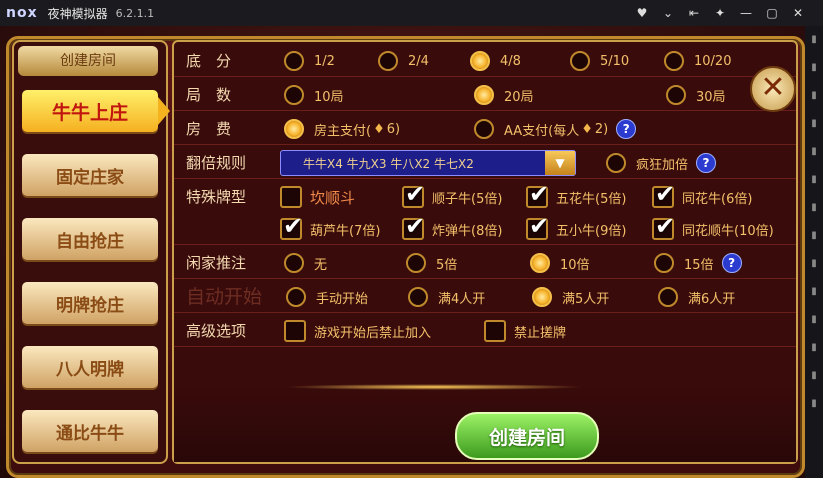 This screenshot has height=478, width=823. Describe the element at coordinates (720, 13) in the screenshot. I see `settings-icon: ✦` at that location.